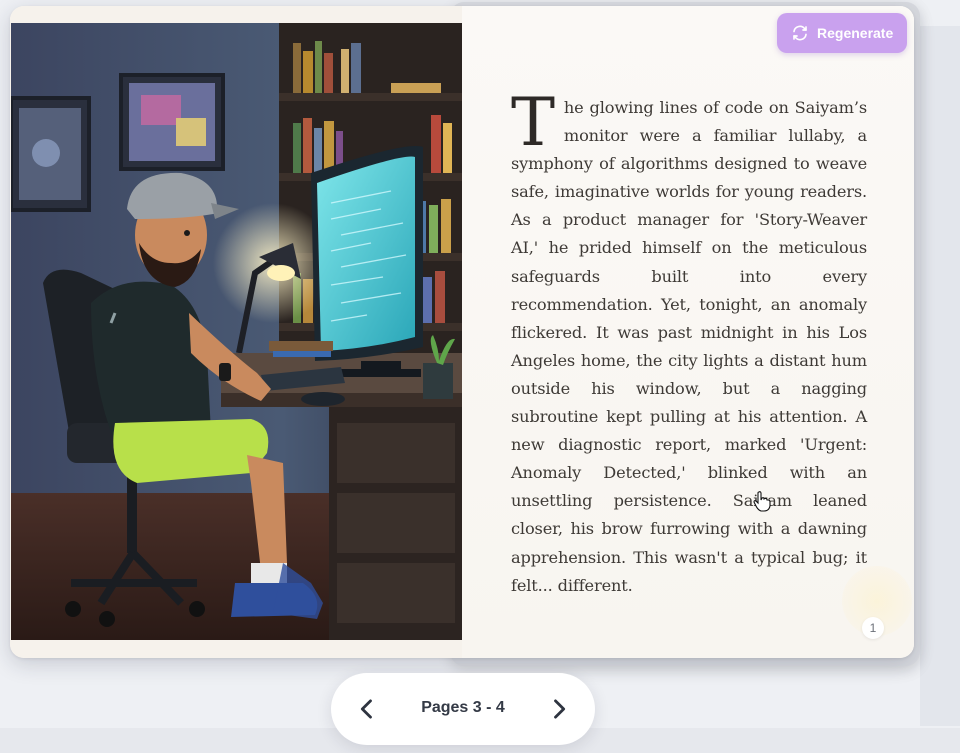 The image size is (960, 753). What do you see at coordinates (762, 501) in the screenshot?
I see `hand-cursor-icon` at bounding box center [762, 501].